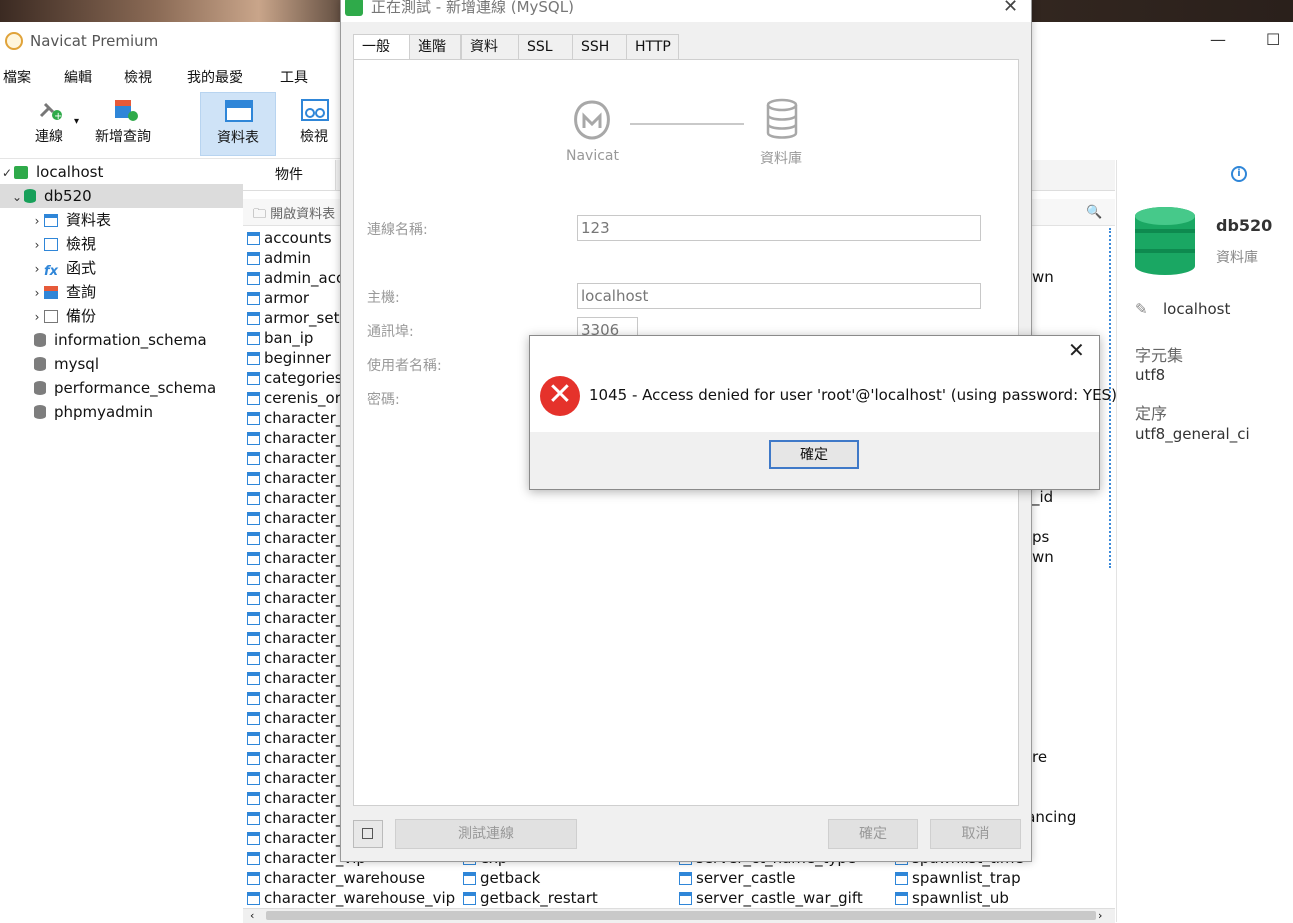  I want to click on query-icon, so click(51, 292).